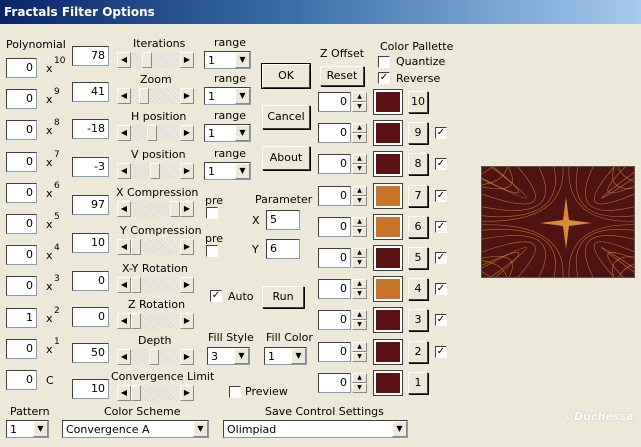 The image size is (641, 447). What do you see at coordinates (285, 356) in the screenshot?
I see `fill-color-dropdown: 1 ▼` at bounding box center [285, 356].